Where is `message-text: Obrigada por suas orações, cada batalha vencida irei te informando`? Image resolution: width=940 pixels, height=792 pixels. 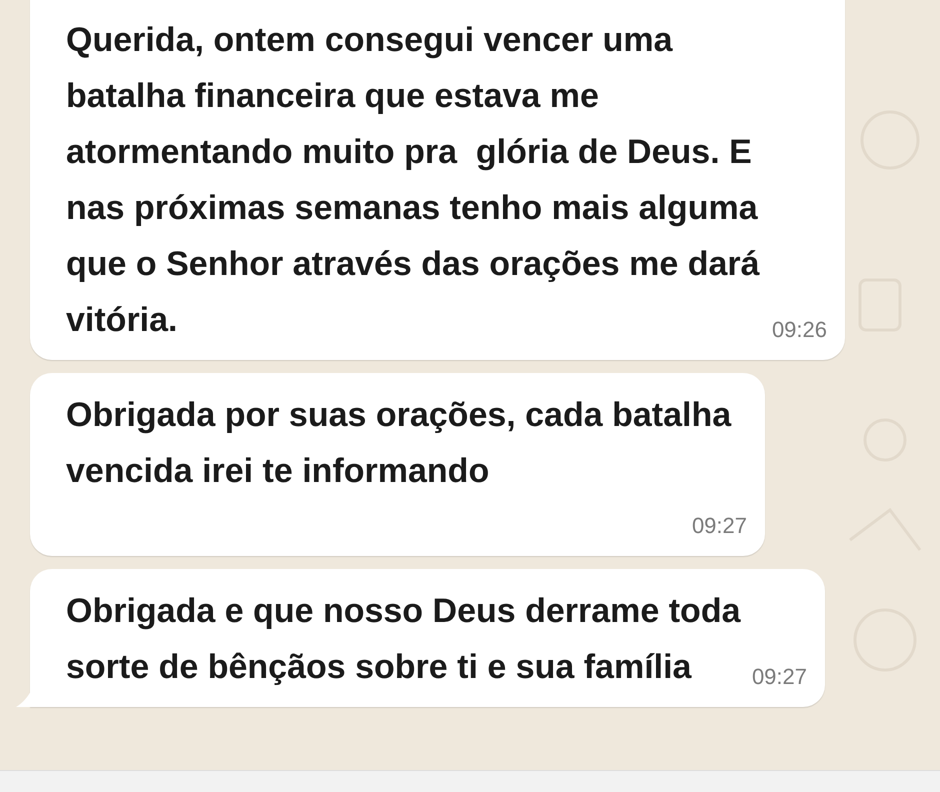
message-text: Obrigada por suas orações, cada batalha vencida irei te informando is located at coordinates (399, 443).